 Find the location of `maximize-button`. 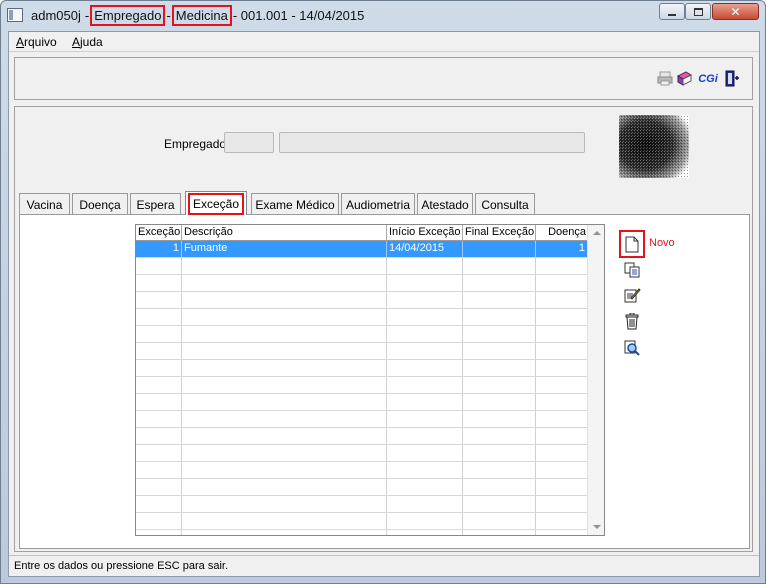

maximize-button is located at coordinates (698, 11).